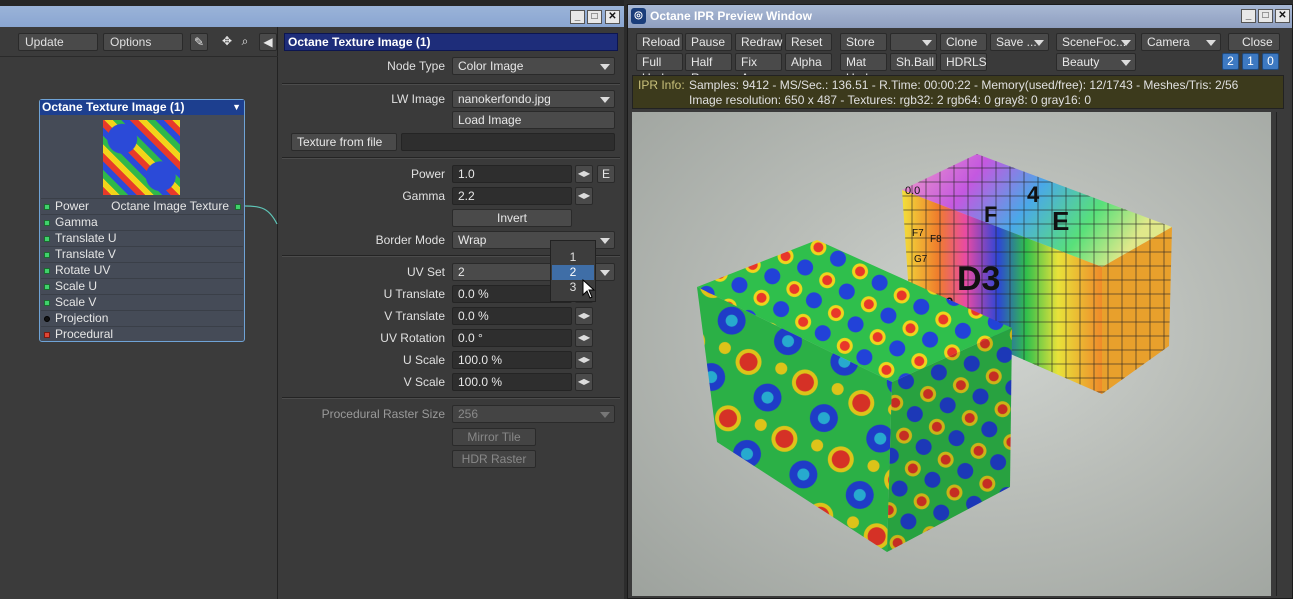 The image size is (1293, 599). I want to click on maximize-button: □, so click(594, 17).